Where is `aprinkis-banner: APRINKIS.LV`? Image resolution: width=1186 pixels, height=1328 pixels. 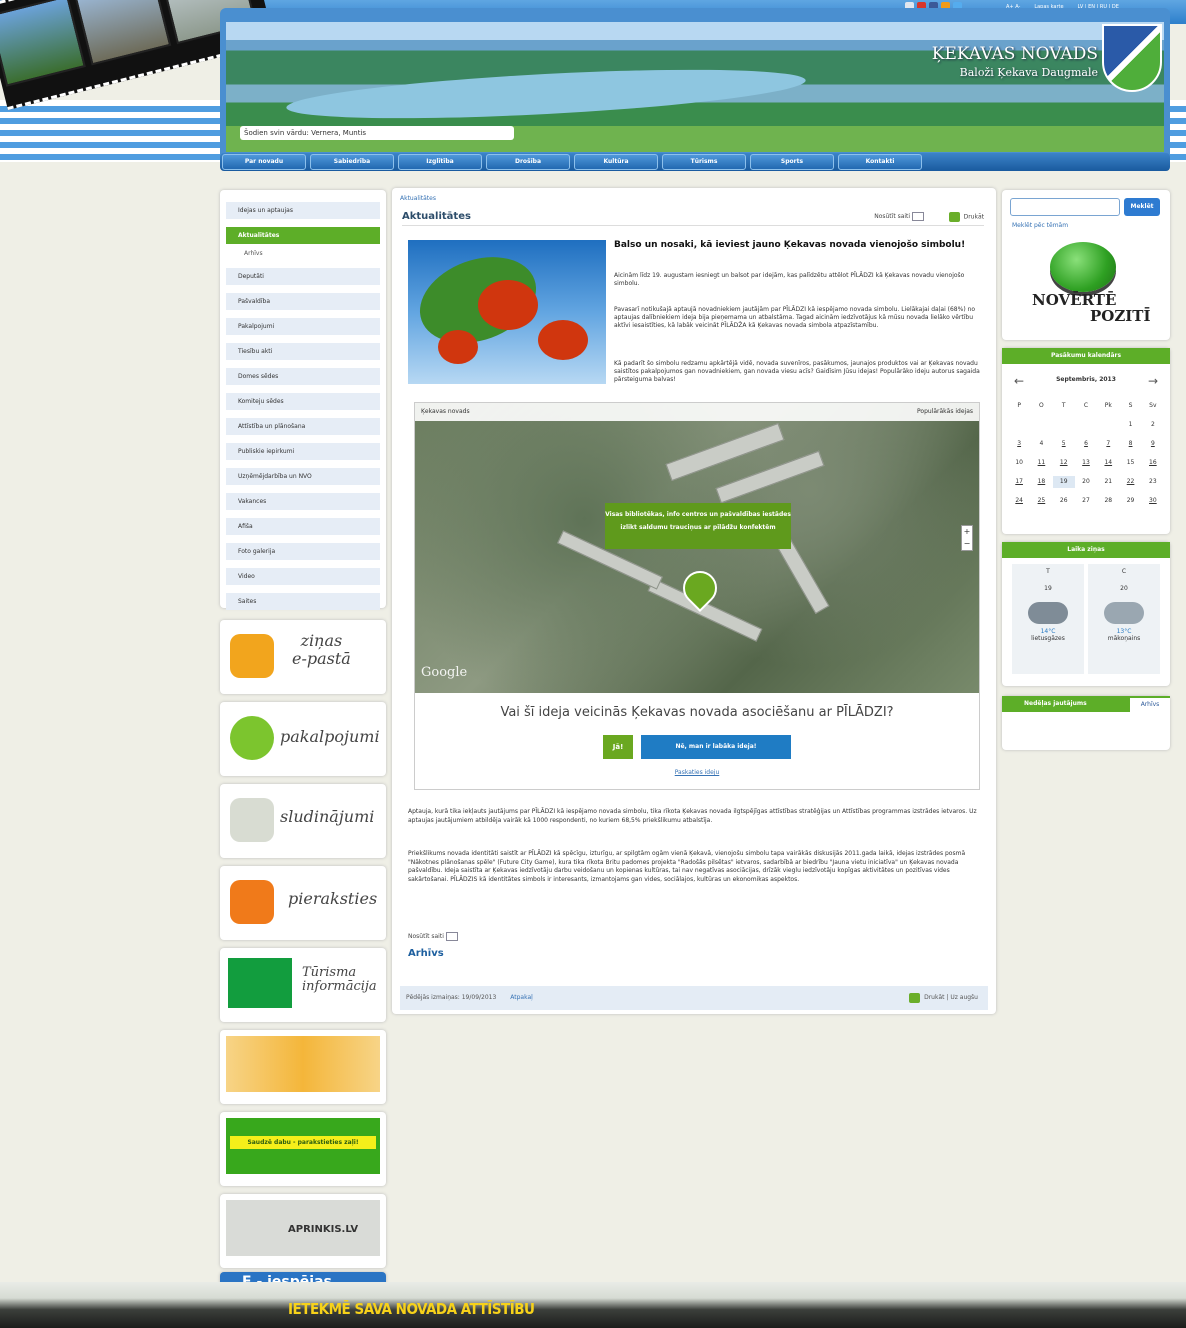 aprinkis-banner: APRINKIS.LV is located at coordinates (303, 1231).